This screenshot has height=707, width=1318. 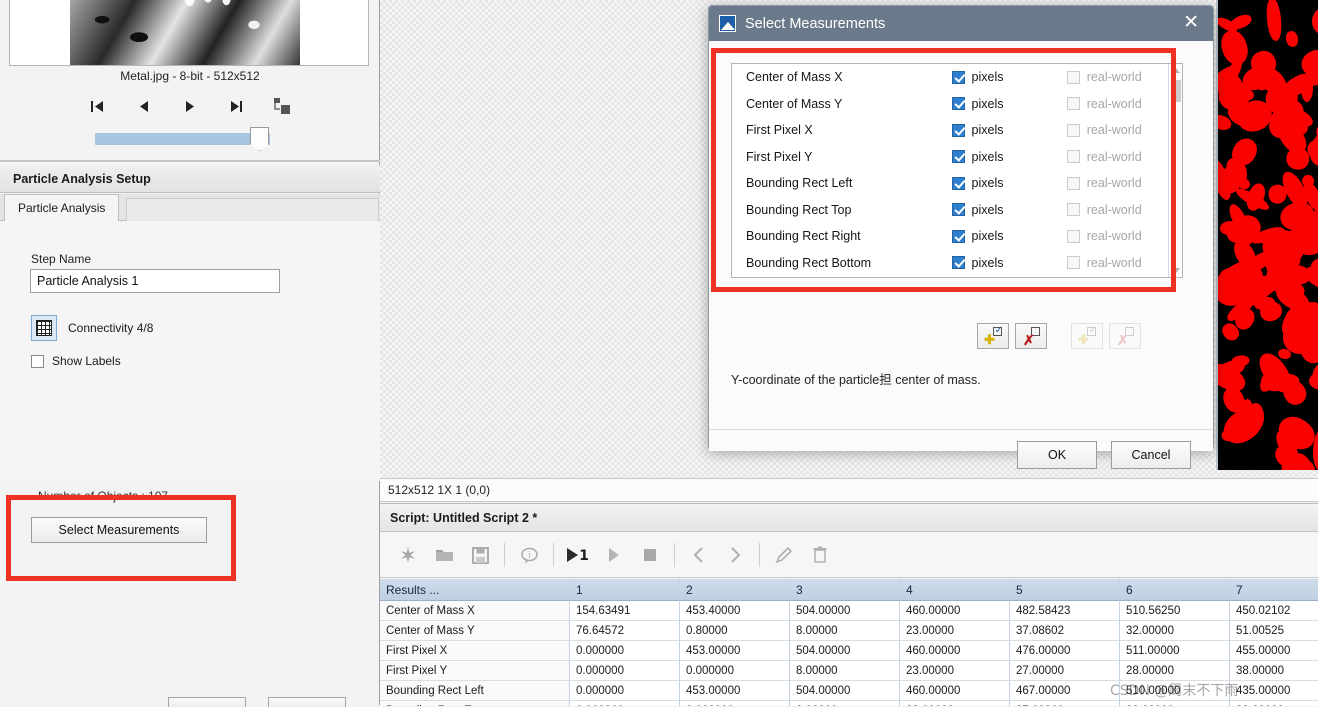 What do you see at coordinates (1151, 455) in the screenshot?
I see `cancel-button: Cancel` at bounding box center [1151, 455].